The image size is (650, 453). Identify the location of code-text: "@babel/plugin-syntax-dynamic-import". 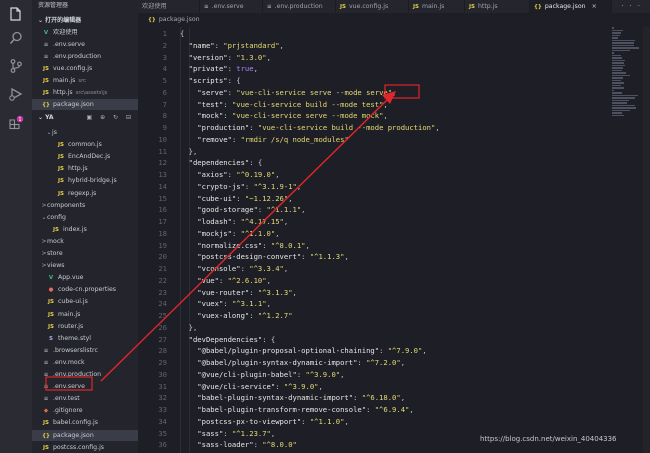
(292, 363).